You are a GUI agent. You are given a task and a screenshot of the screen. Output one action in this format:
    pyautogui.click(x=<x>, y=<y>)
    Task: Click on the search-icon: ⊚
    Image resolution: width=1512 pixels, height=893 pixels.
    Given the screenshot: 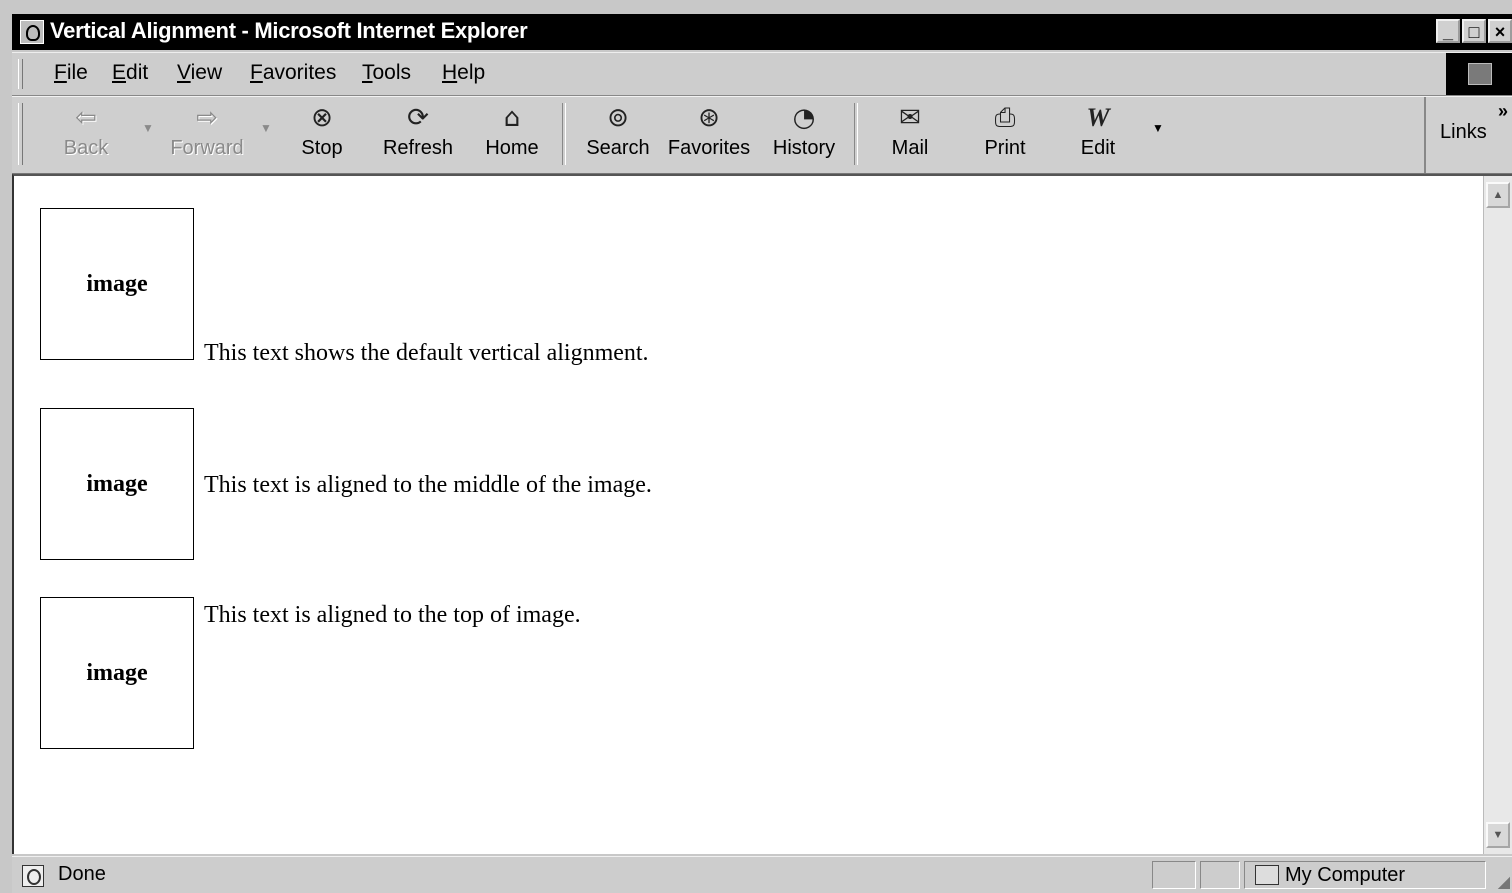 What is the action you would take?
    pyautogui.click(x=618, y=118)
    